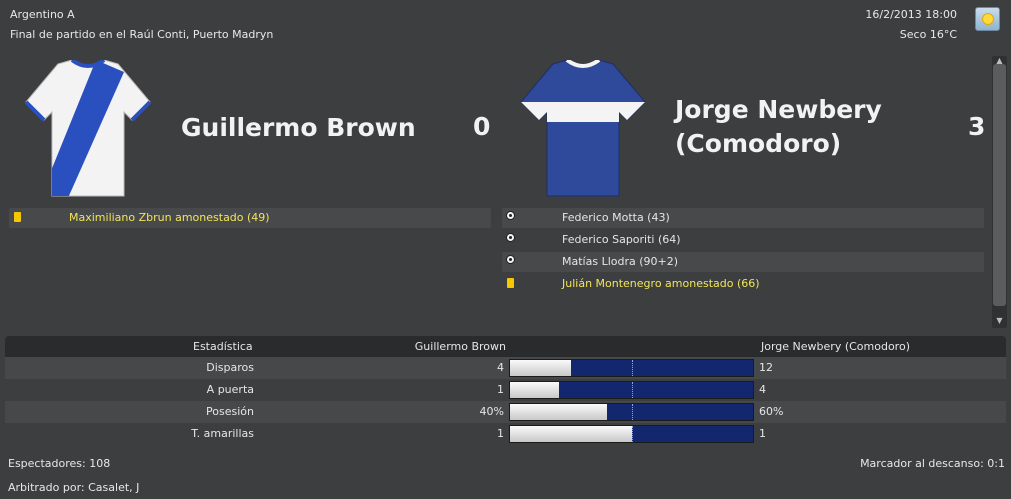 Image resolution: width=1011 pixels, height=499 pixels. I want to click on home-score: 0, so click(482, 126).